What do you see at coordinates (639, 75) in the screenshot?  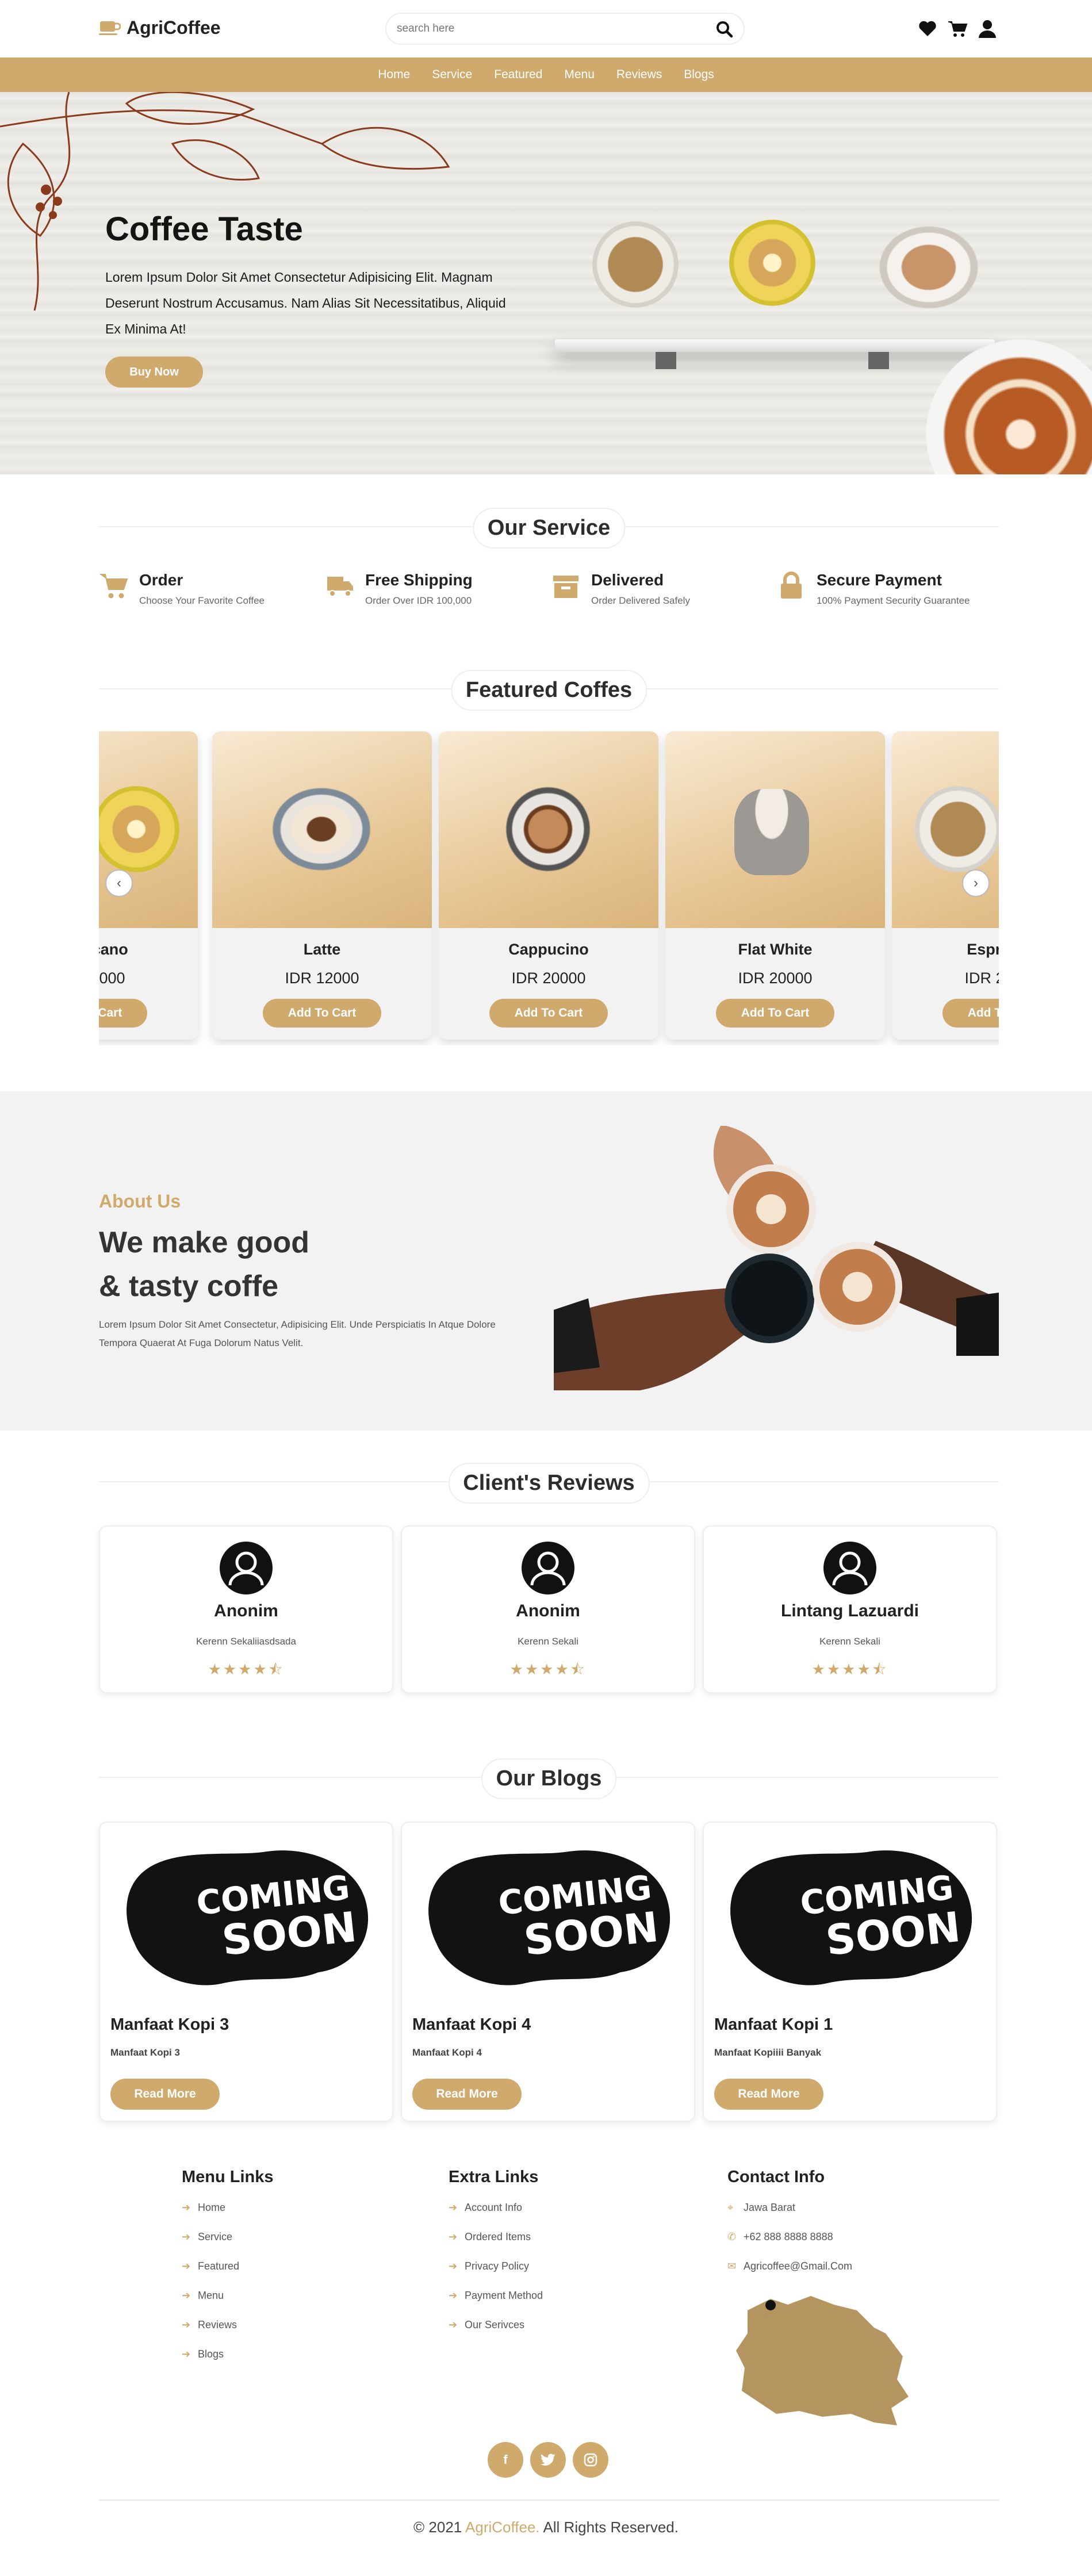 I see `nav-reviews: Reviews` at bounding box center [639, 75].